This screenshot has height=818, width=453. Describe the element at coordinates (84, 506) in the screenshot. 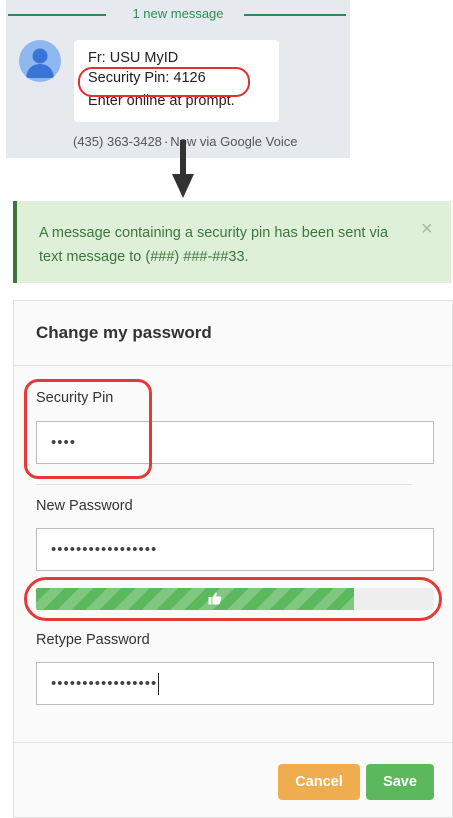

I see `new-password-label: New Password` at that location.